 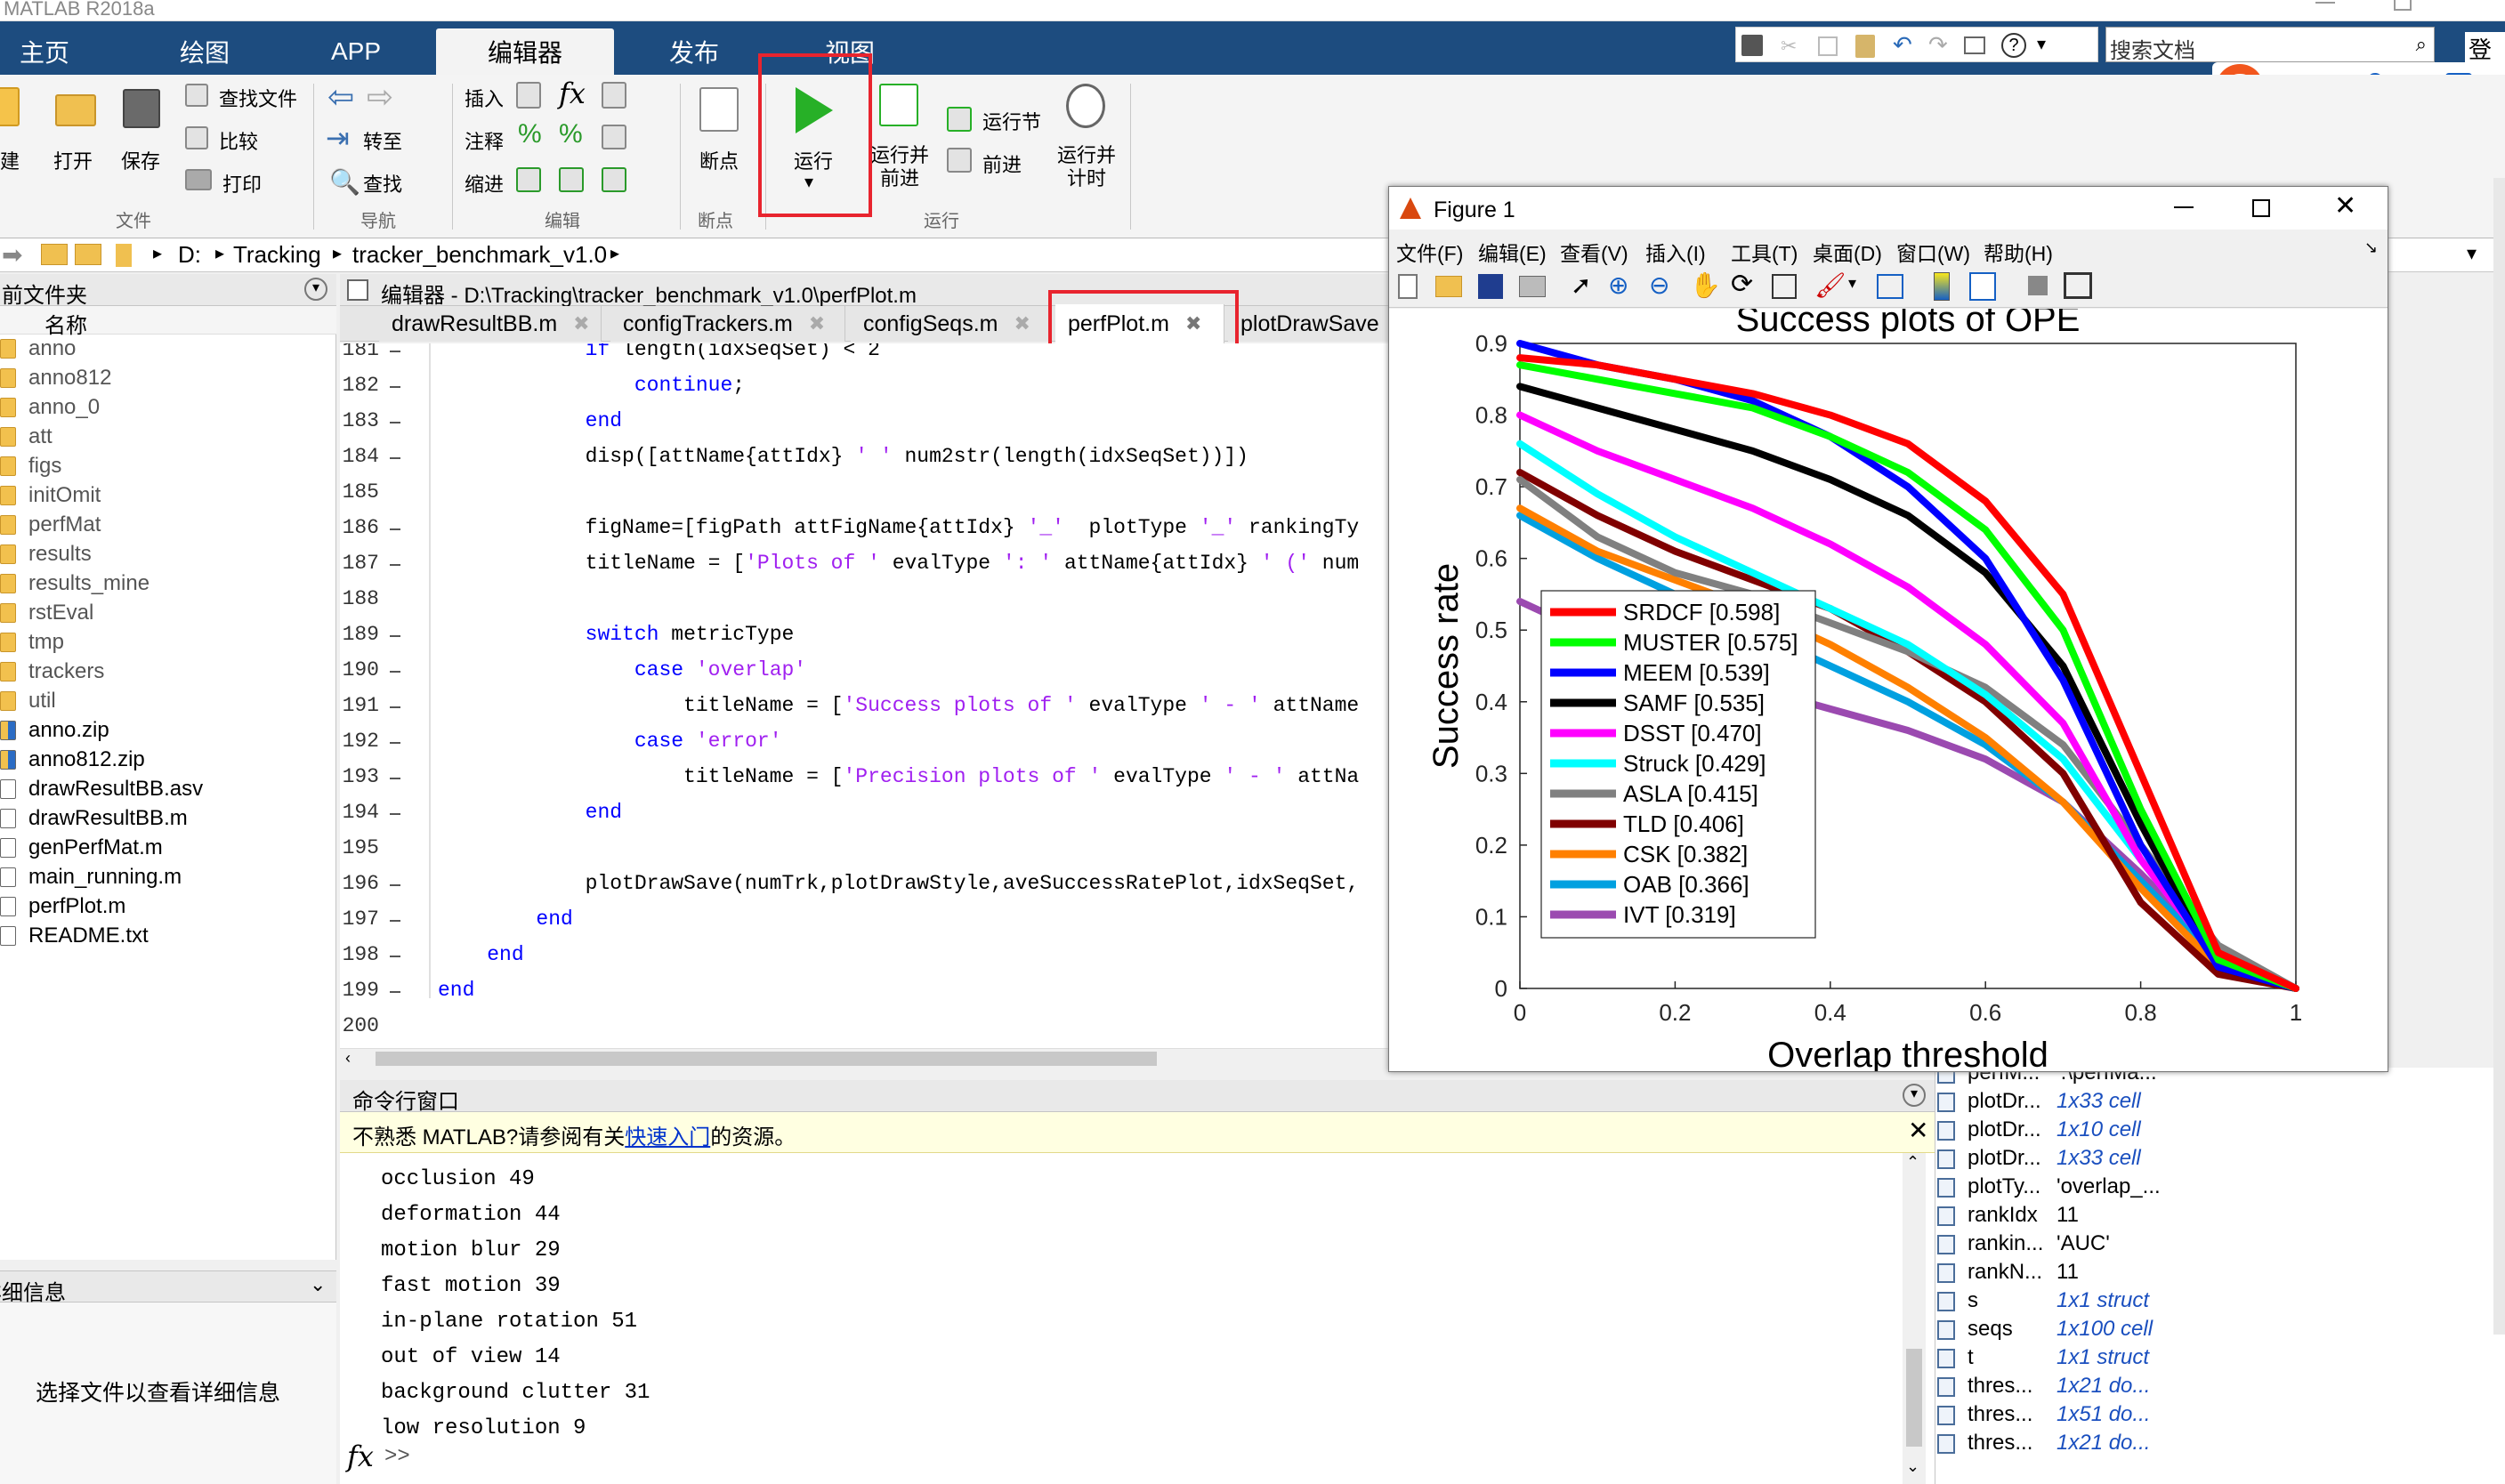 What do you see at coordinates (315, 289) in the screenshot?
I see `panel-menu-icon: ▾` at bounding box center [315, 289].